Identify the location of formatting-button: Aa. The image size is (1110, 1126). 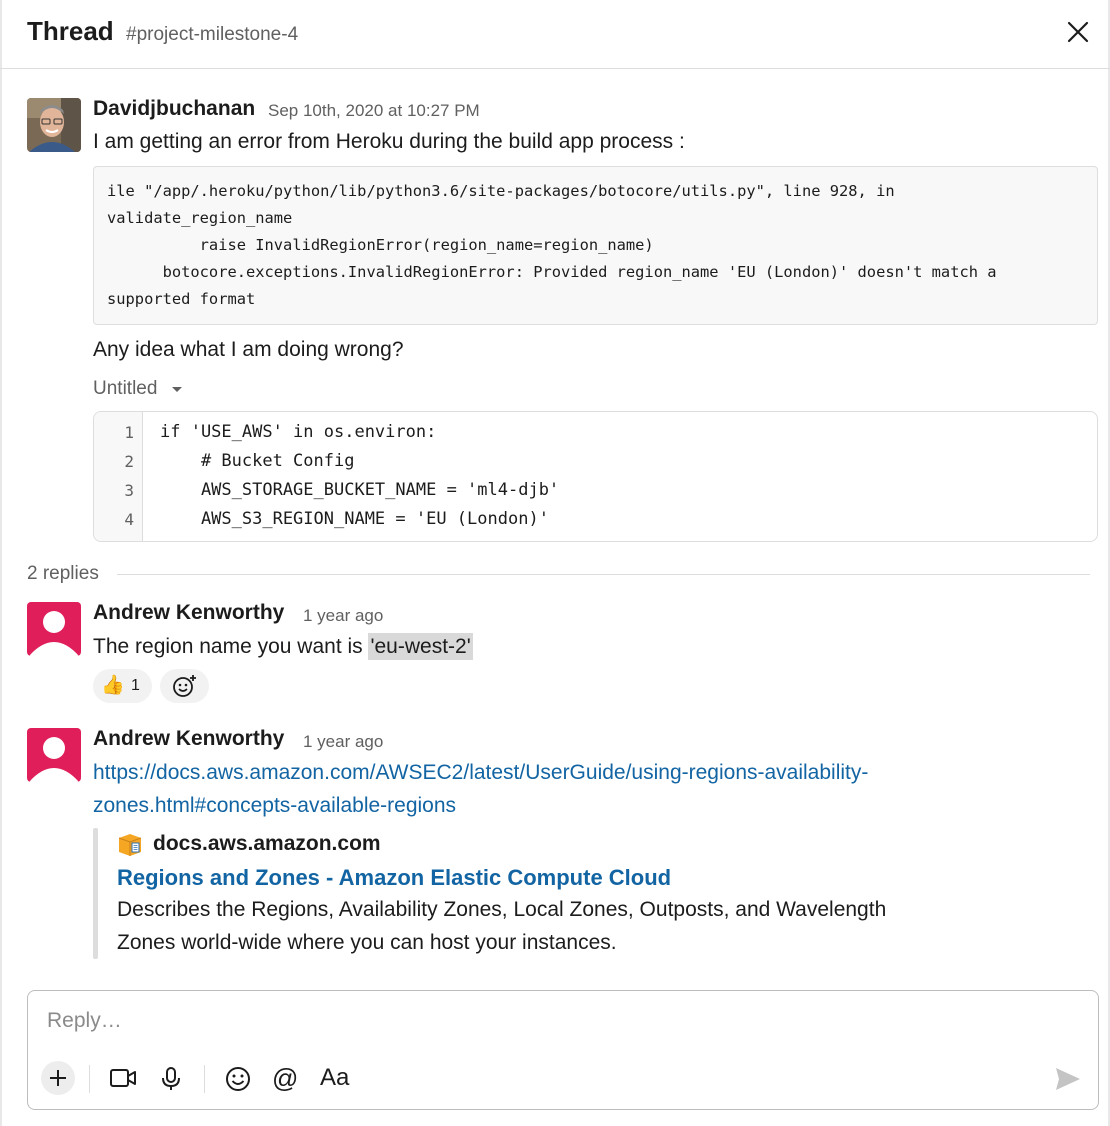
(334, 1078).